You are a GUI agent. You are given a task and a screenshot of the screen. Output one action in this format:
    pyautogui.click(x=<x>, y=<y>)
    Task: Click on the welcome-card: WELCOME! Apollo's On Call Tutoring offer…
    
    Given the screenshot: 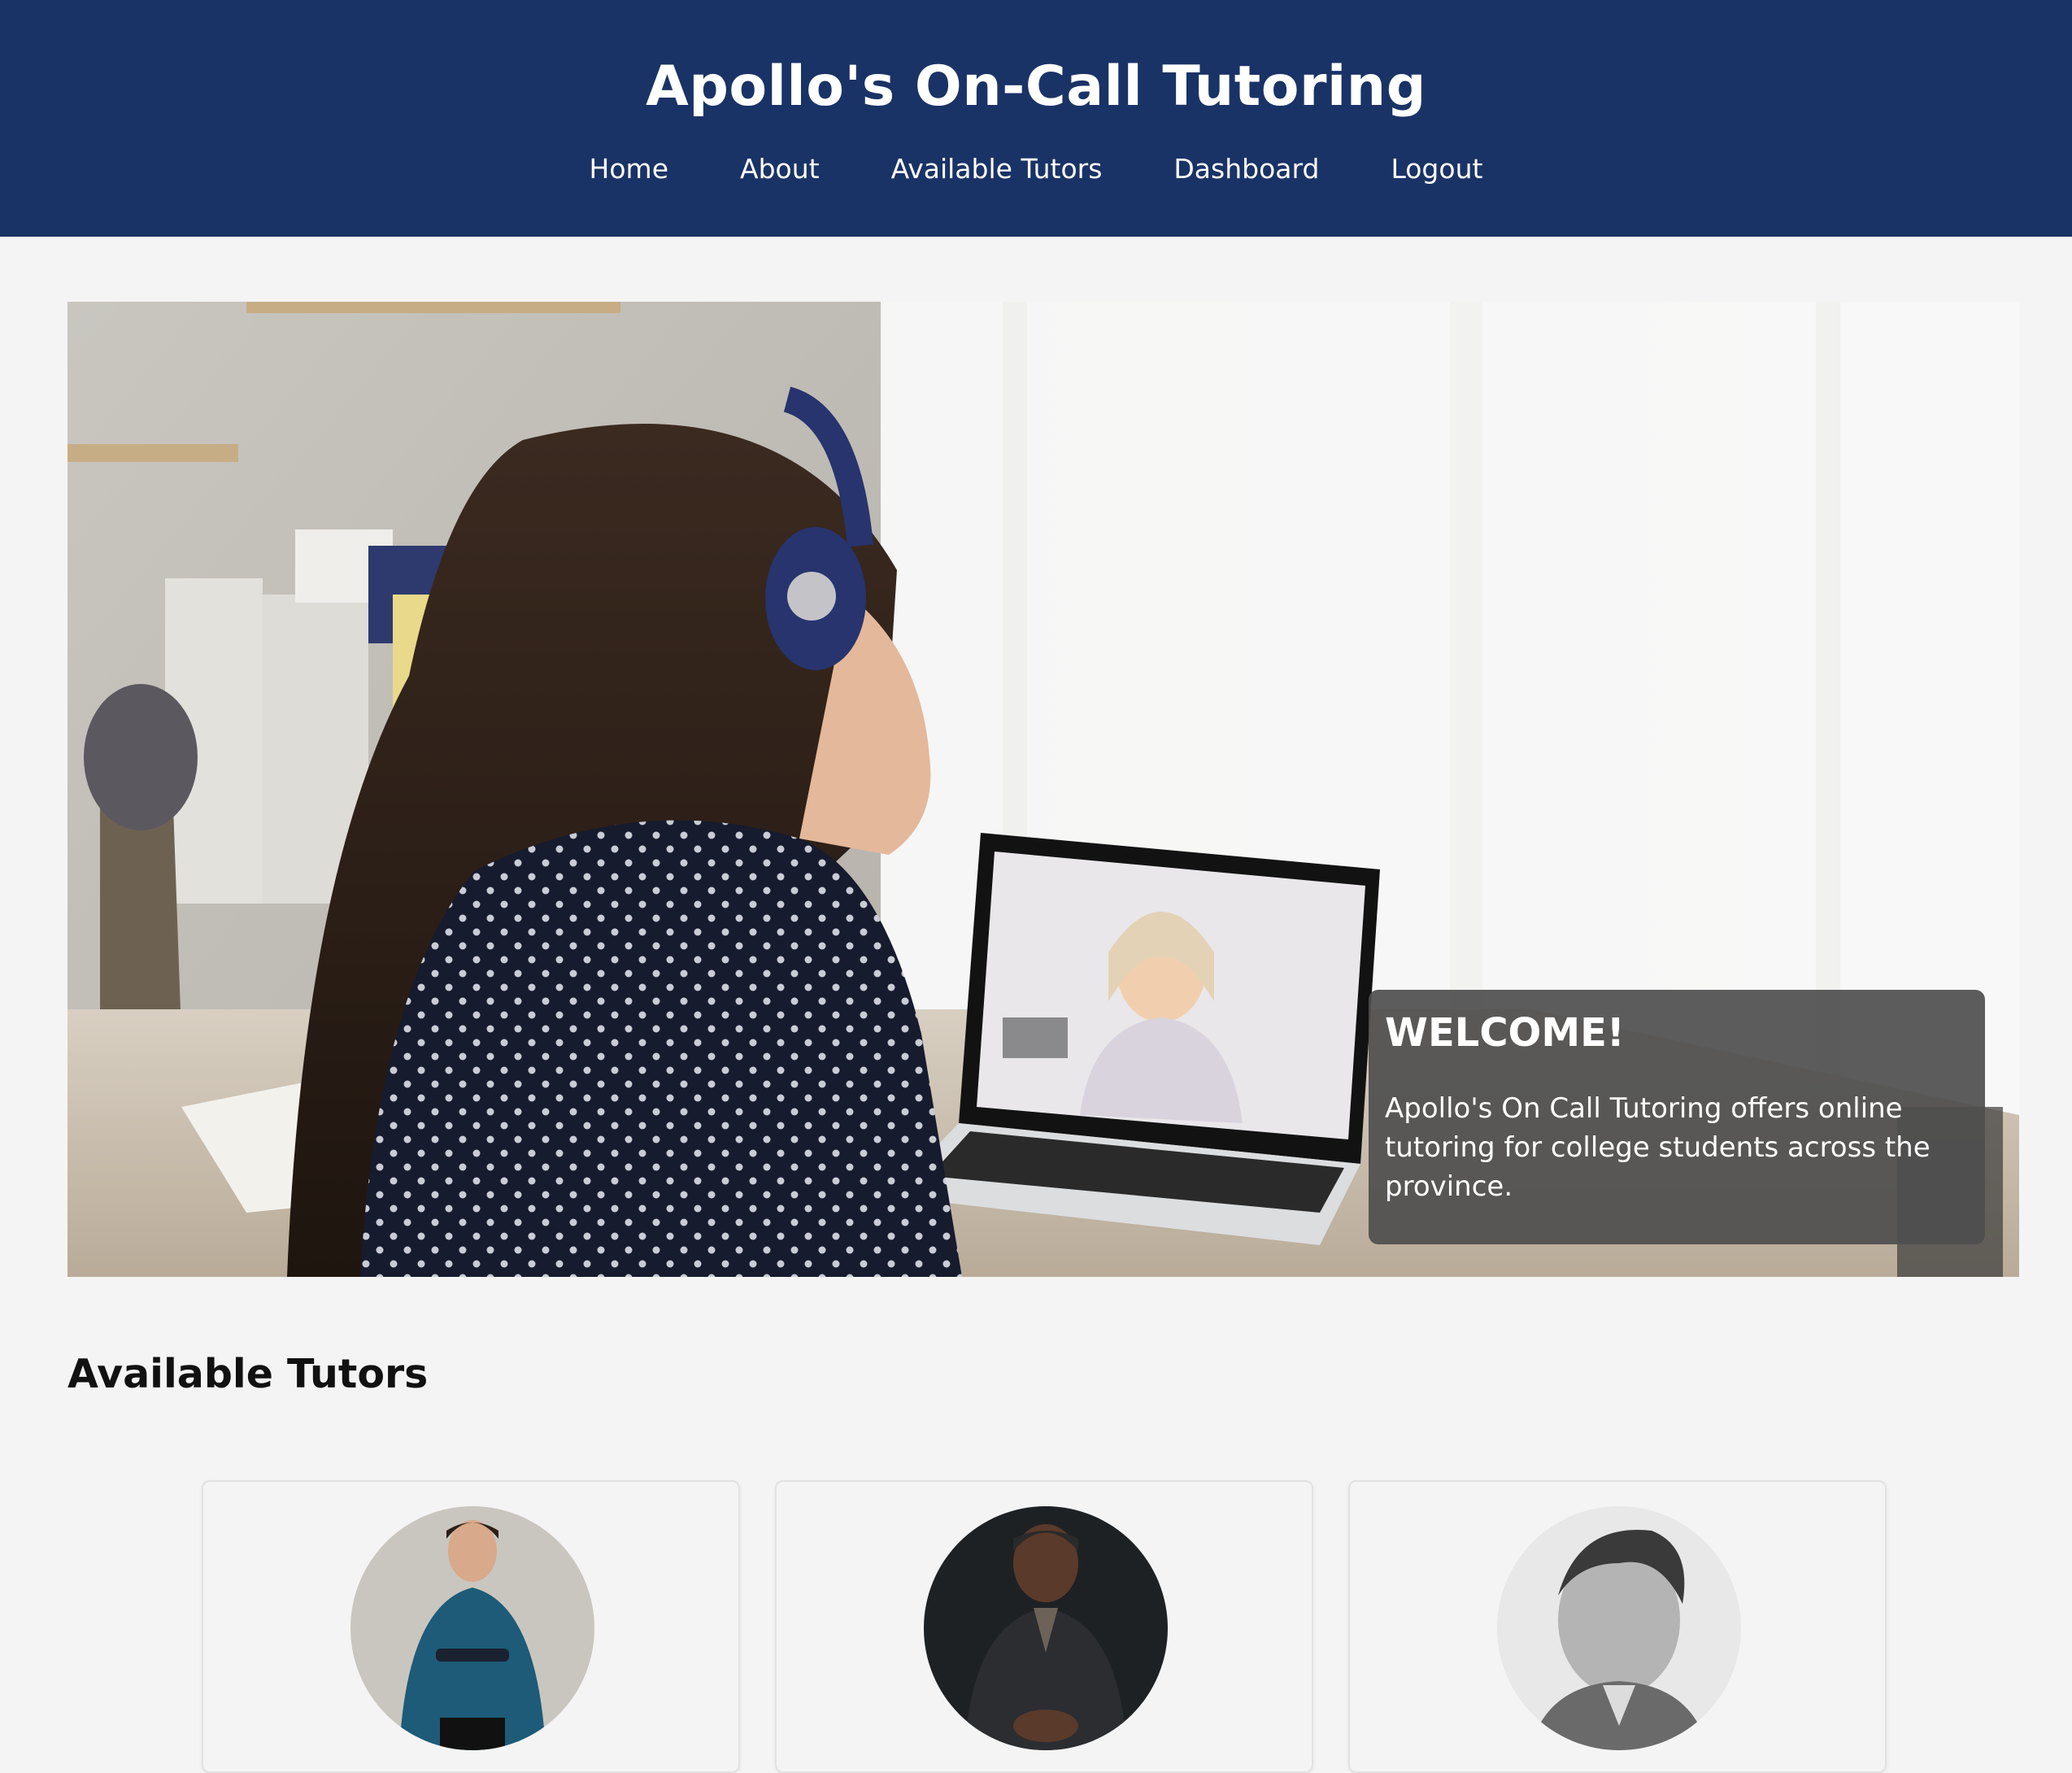 What is the action you would take?
    pyautogui.click(x=1677, y=1117)
    